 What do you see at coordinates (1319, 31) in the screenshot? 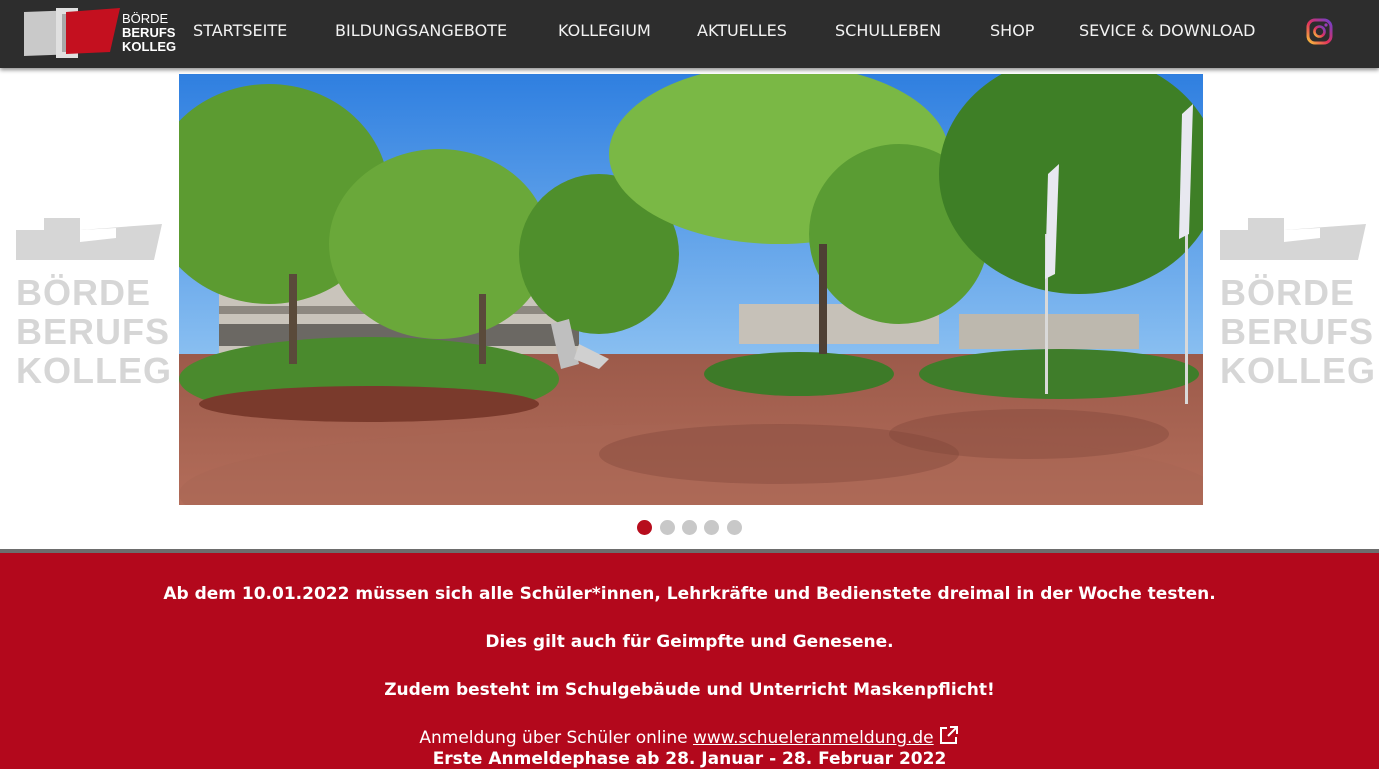
I see `instagram-icon` at bounding box center [1319, 31].